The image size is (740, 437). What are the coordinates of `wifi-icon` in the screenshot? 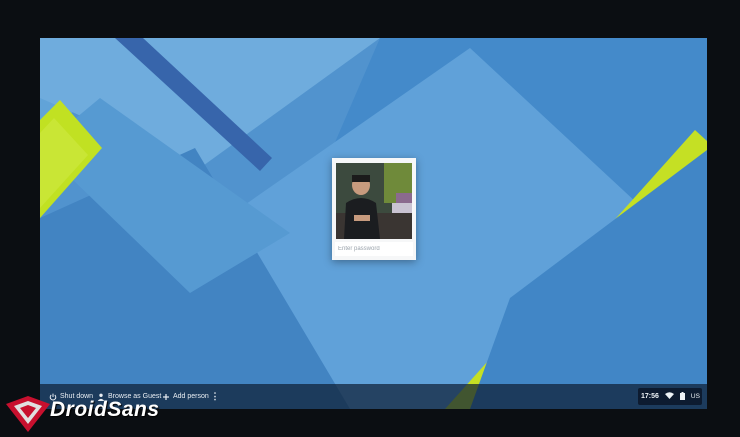 It's located at (669, 396).